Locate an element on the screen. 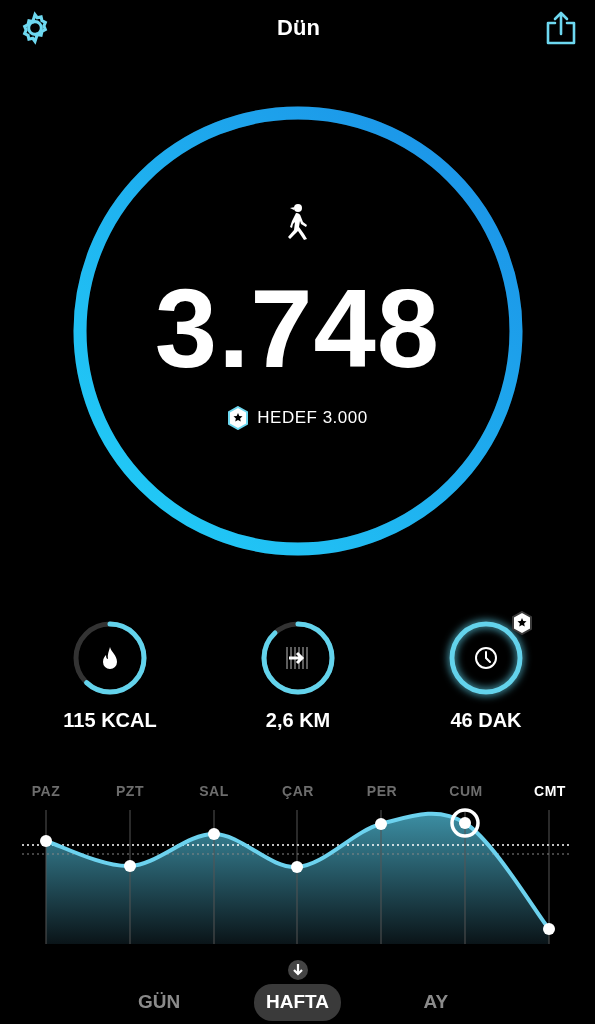  step-count: 3.748 is located at coordinates (297, 329).